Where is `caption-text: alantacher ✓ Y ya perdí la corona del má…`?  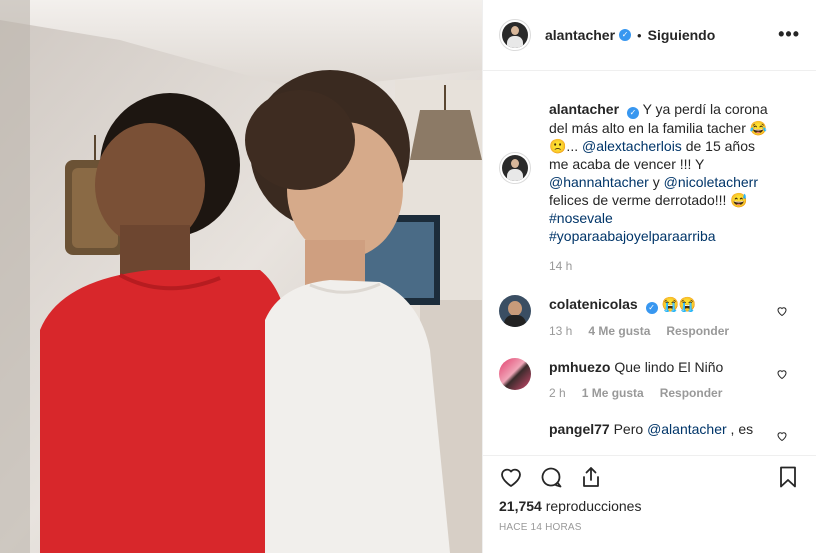
caption-text: alantacher ✓ Y ya perdí la corona del má… is located at coordinates (662, 172).